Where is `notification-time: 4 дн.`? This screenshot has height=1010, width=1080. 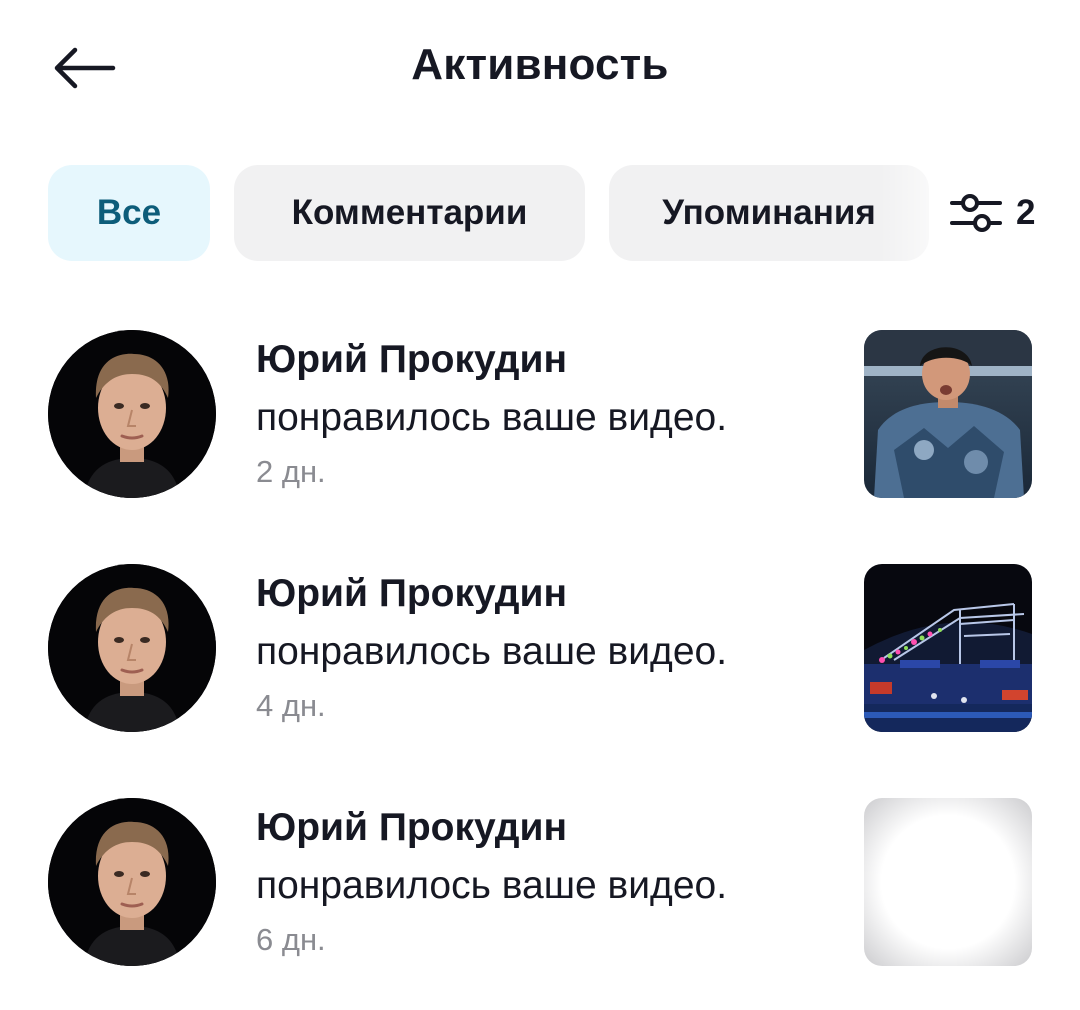
notification-time: 4 дн. is located at coordinates (291, 705).